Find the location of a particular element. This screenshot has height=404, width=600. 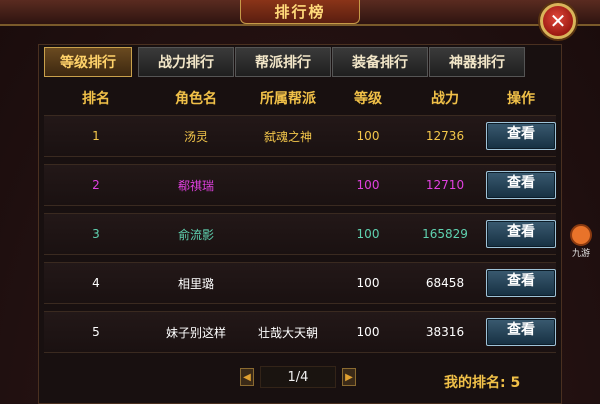

pagination: ◀ 1/4 ▶ is located at coordinates (298, 377).